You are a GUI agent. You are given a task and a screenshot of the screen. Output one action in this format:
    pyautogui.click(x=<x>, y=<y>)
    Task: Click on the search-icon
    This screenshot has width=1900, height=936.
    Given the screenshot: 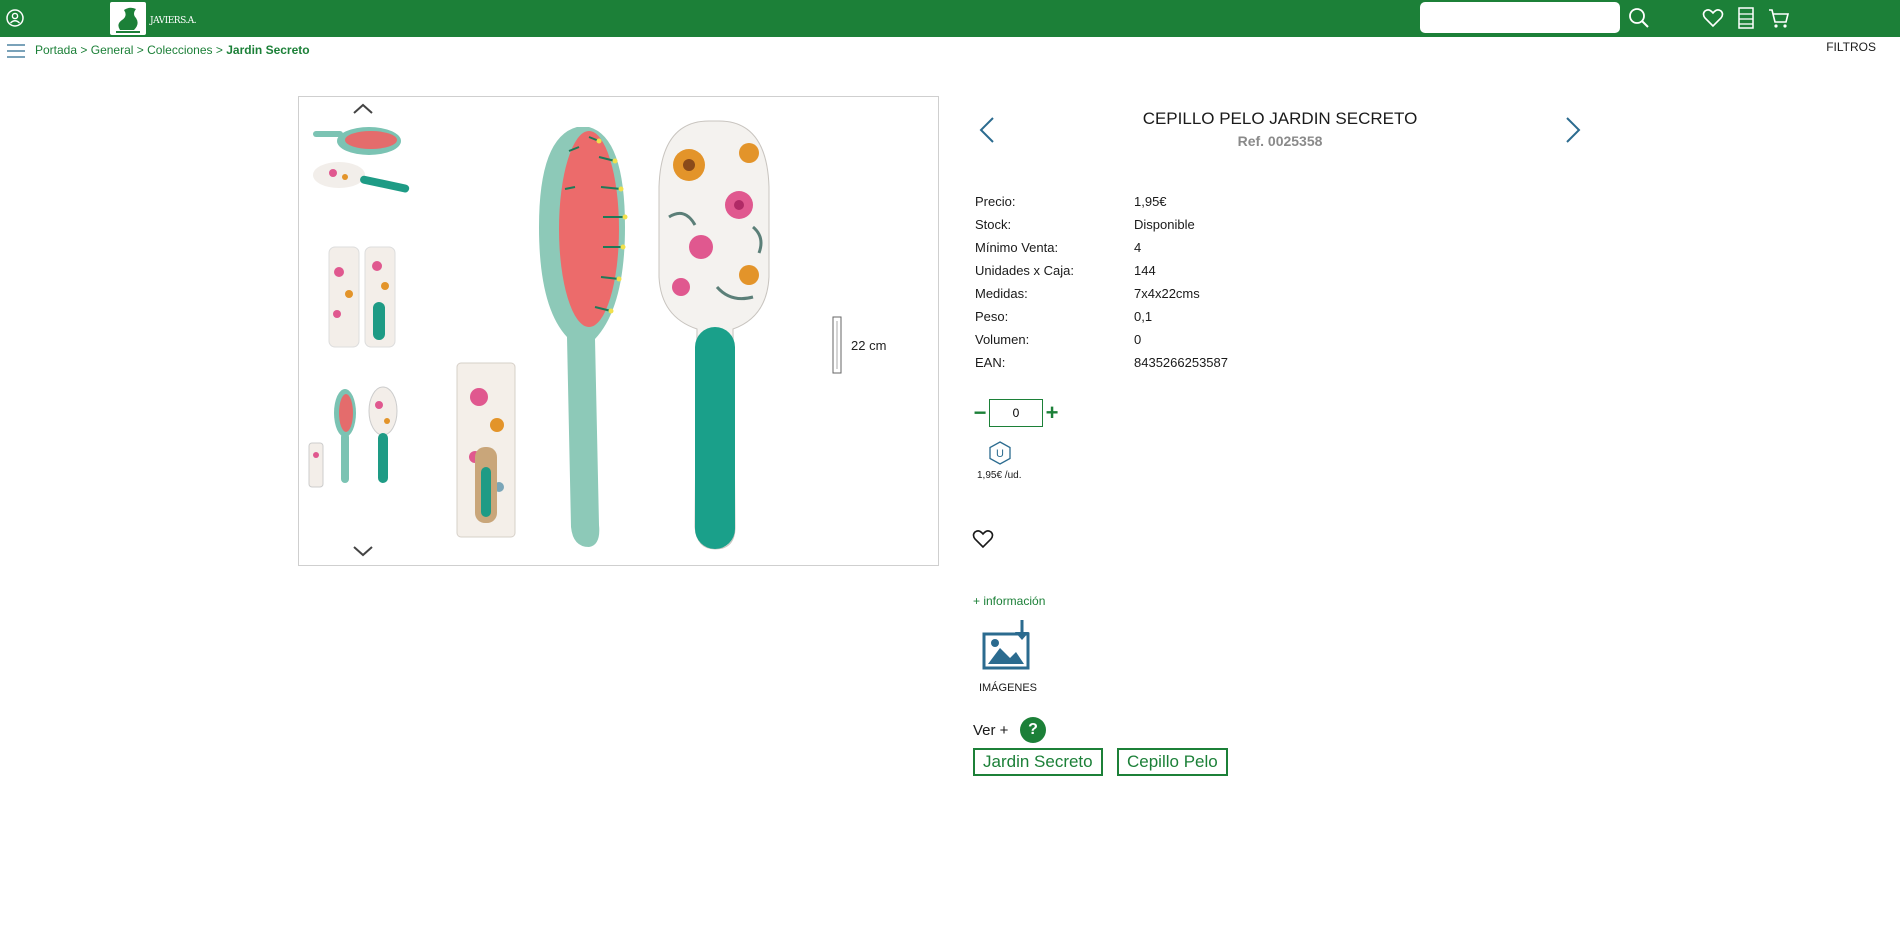 What is the action you would take?
    pyautogui.click(x=1639, y=18)
    